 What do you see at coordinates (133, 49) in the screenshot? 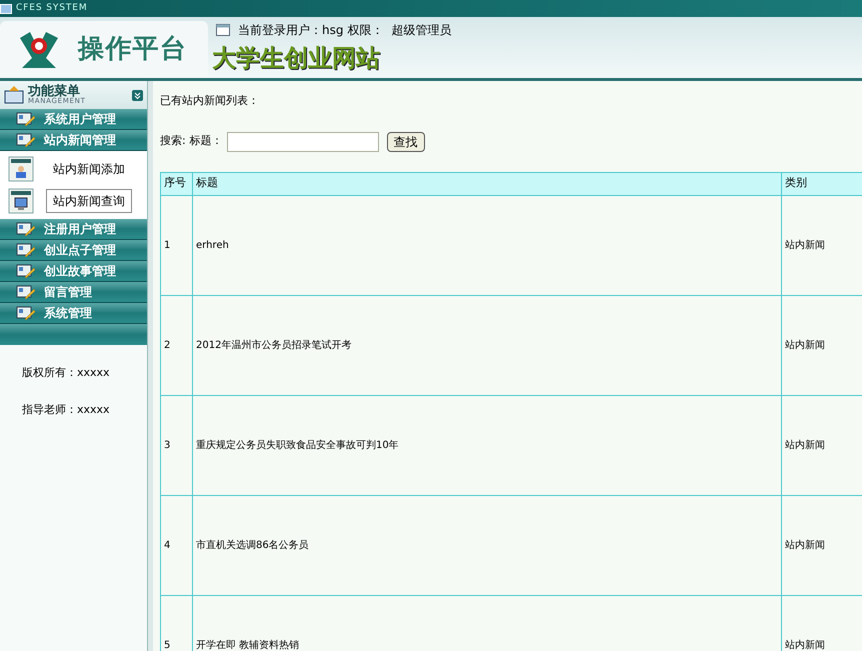
I see `brand-title: 操作平台` at bounding box center [133, 49].